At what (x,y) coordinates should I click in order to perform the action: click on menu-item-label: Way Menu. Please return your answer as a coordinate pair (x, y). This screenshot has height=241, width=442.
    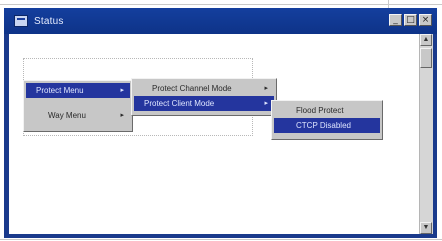
    Looking at the image, I should click on (67, 115).